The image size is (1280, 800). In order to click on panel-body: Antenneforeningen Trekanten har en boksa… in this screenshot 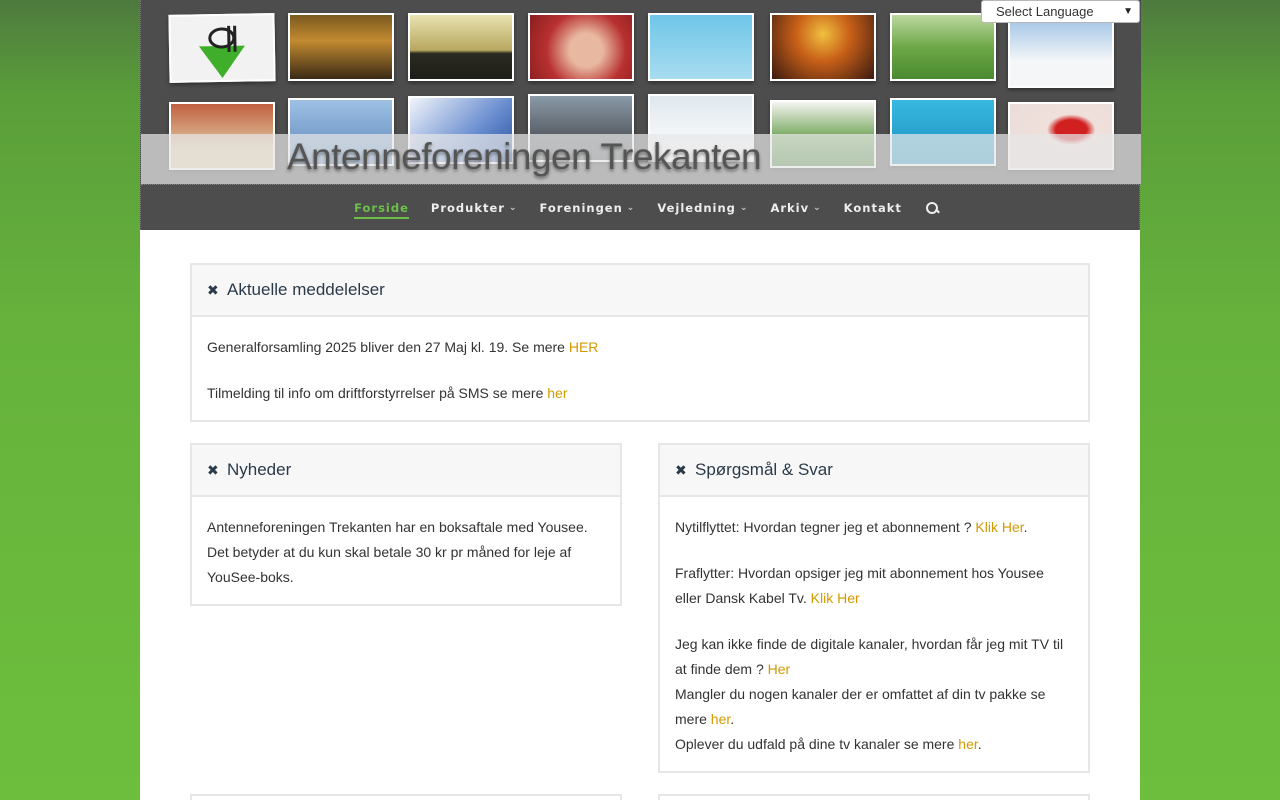, I will do `click(406, 548)`.